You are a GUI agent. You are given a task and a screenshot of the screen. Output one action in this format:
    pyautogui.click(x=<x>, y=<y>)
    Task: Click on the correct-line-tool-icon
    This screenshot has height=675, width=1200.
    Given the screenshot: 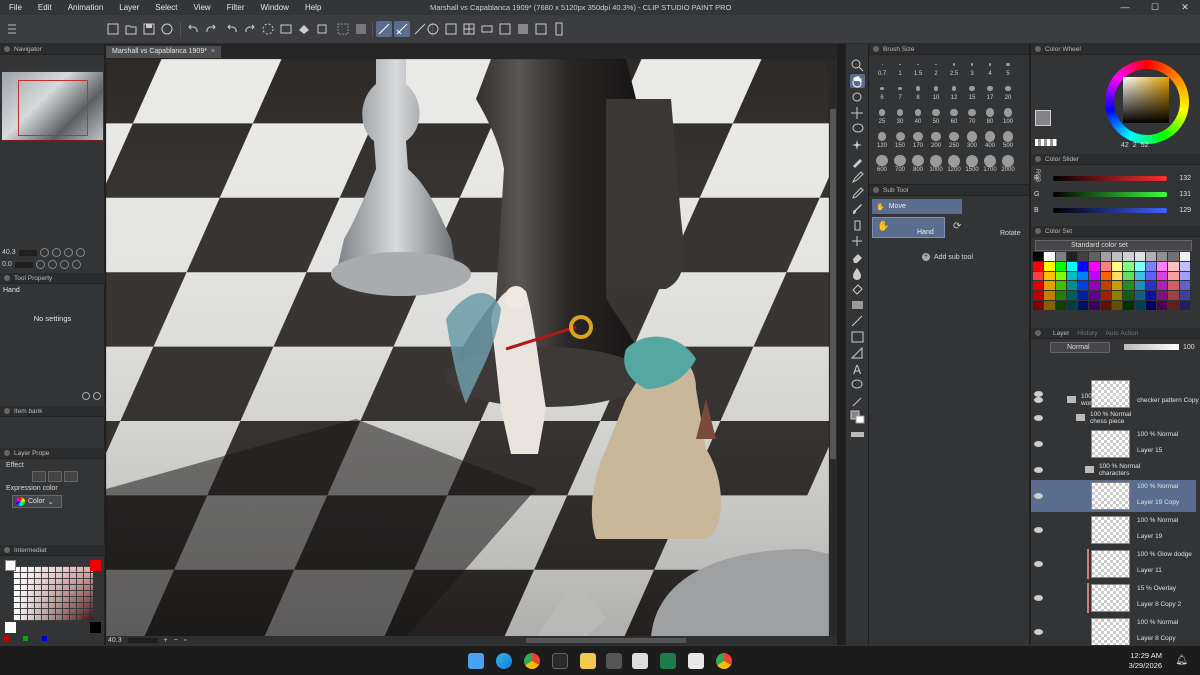 What is the action you would take?
    pyautogui.click(x=857, y=401)
    